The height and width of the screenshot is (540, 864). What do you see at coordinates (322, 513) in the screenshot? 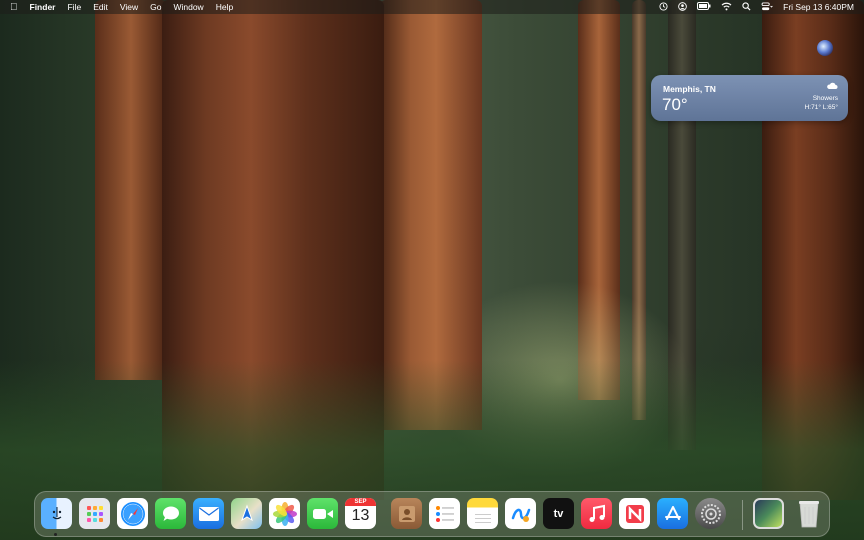
I see `facetime-icon` at bounding box center [322, 513].